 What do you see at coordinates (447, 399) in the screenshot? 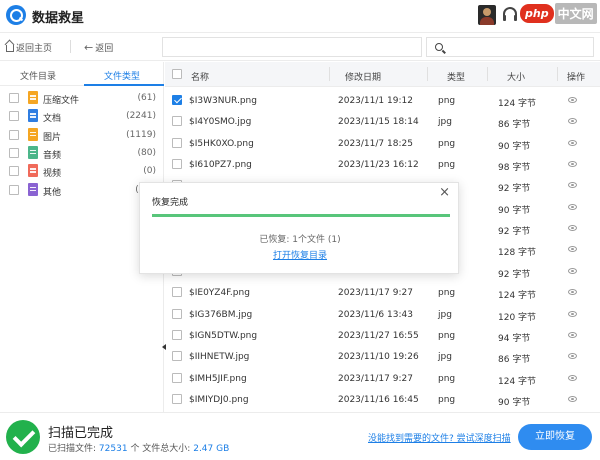
I see `file-type: png` at bounding box center [447, 399].